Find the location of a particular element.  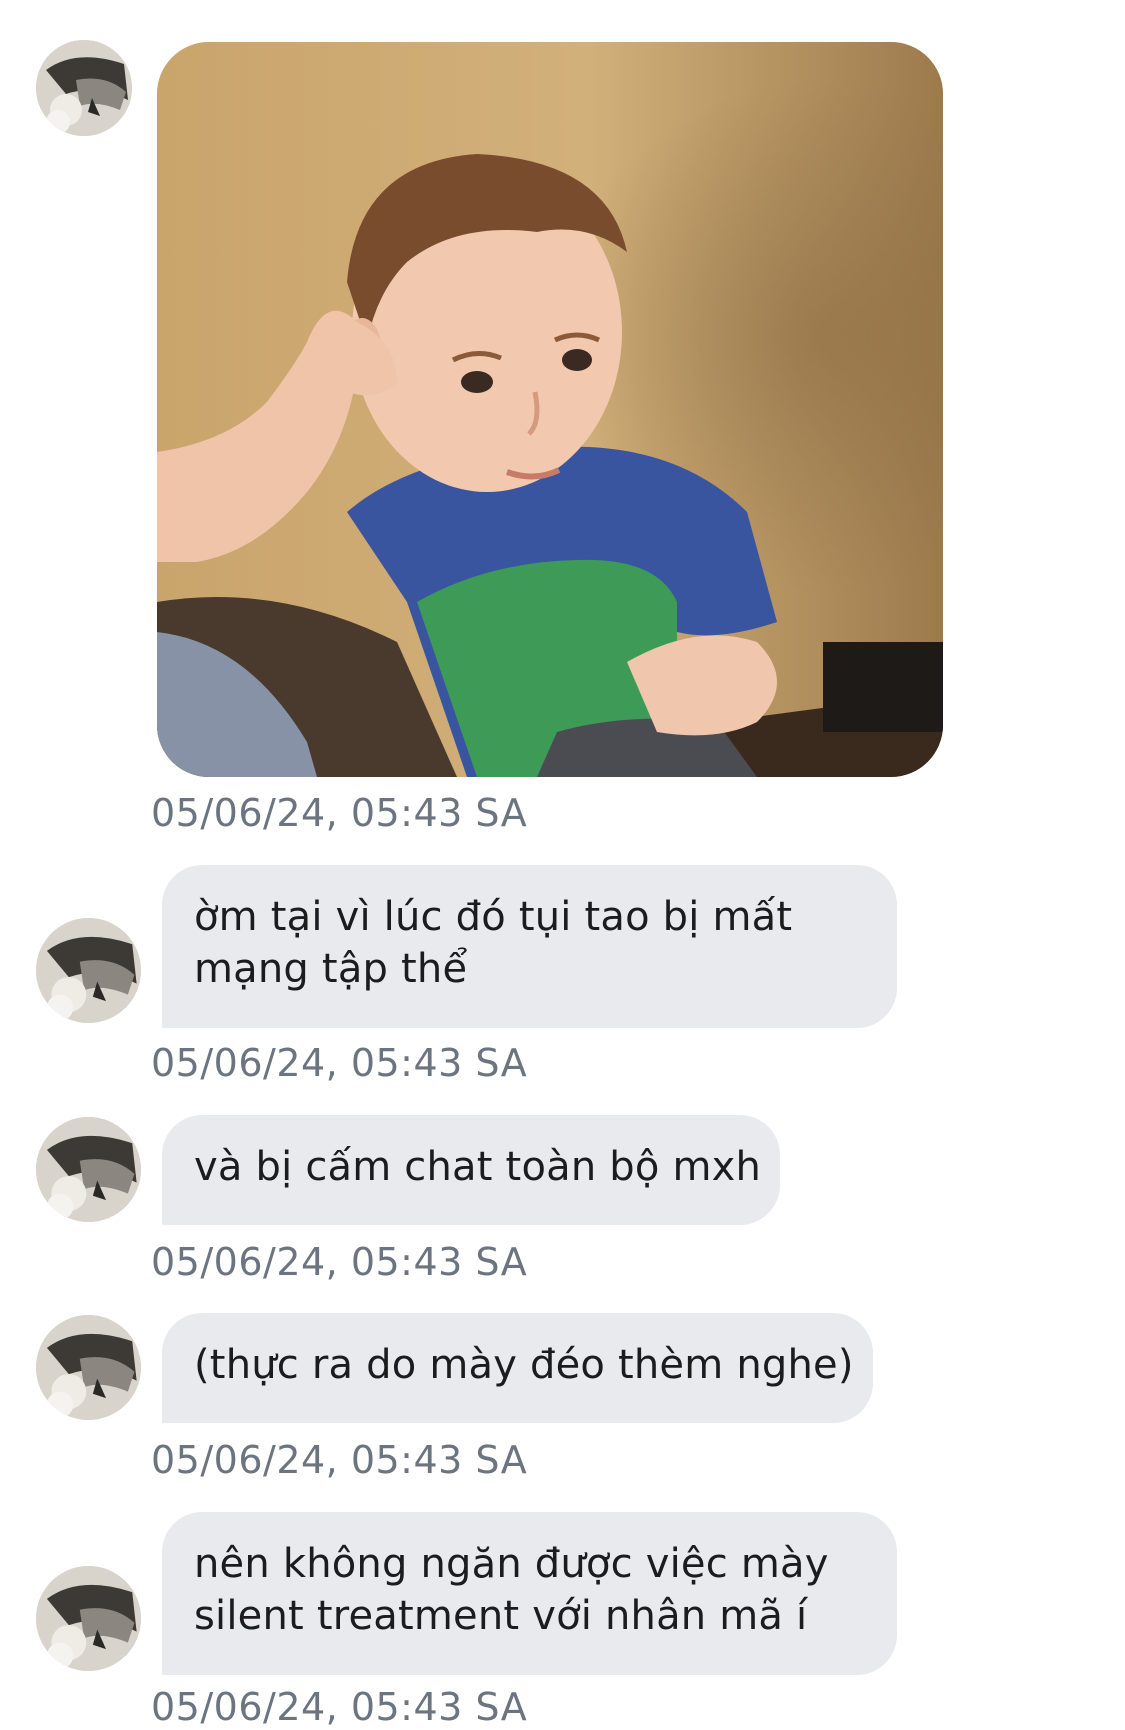

message-text-line: (thực ra do mày đéo thèm nghe) is located at coordinates (524, 1365).